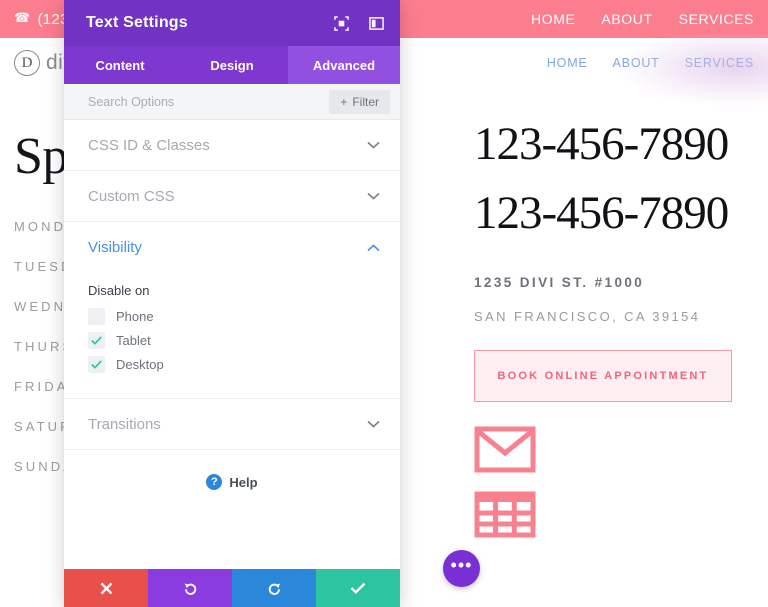 The image size is (768, 607). Describe the element at coordinates (131, 196) in the screenshot. I see `section-title: Custom CSS` at that location.